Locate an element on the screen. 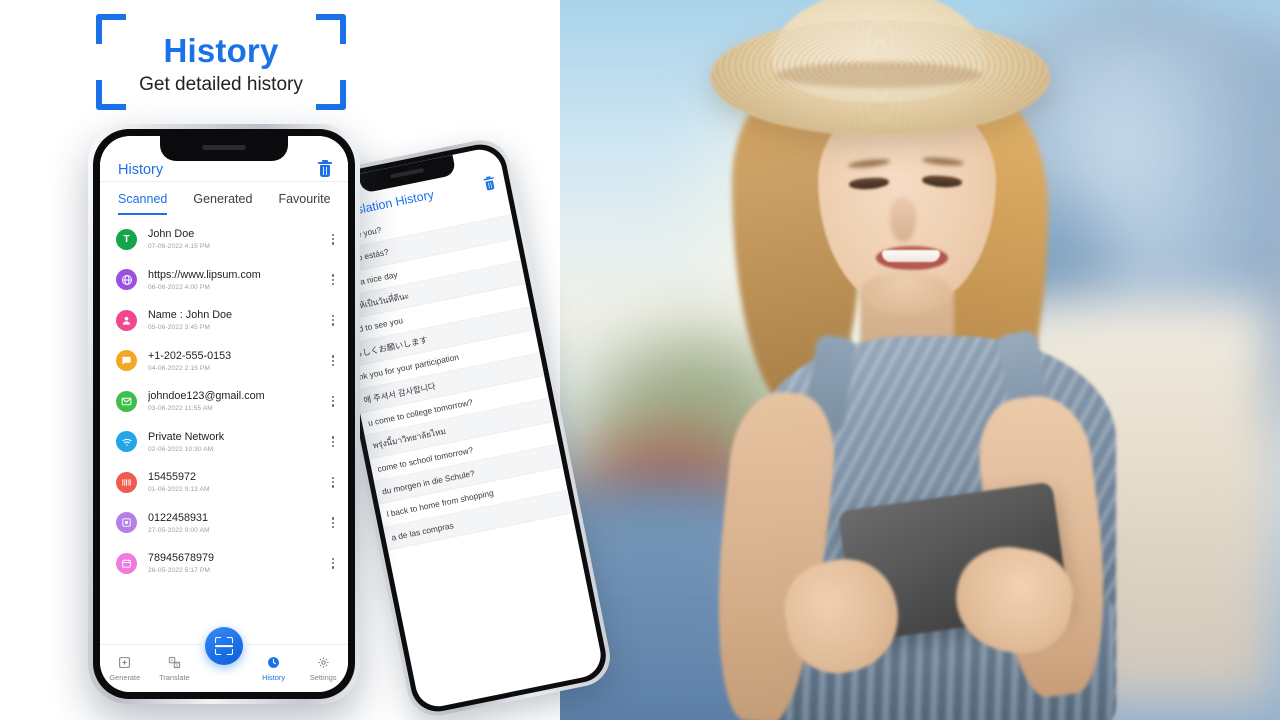 Image resolution: width=1280 pixels, height=720 pixels. list-item-title: 78945678979 is located at coordinates (181, 558).